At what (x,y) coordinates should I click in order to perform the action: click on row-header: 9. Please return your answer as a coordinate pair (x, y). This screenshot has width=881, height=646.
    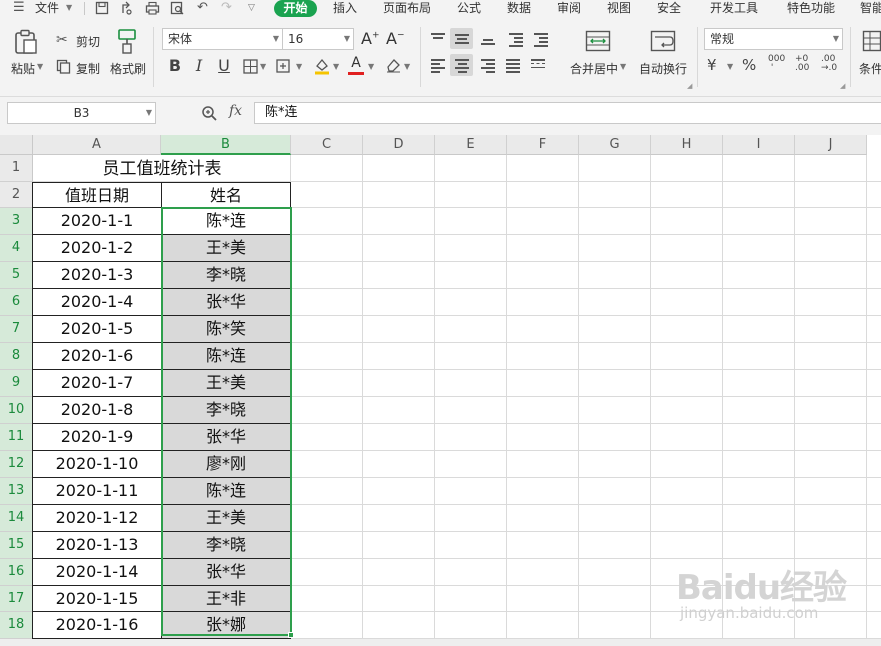
    Looking at the image, I should click on (16, 383).